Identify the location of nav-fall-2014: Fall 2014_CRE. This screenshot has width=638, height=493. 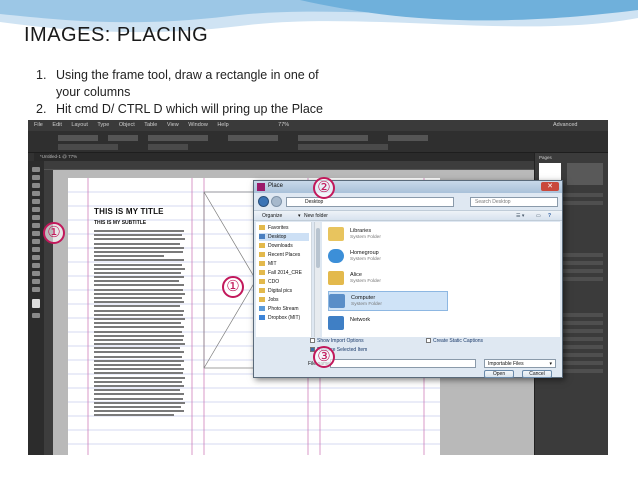
(280, 273).